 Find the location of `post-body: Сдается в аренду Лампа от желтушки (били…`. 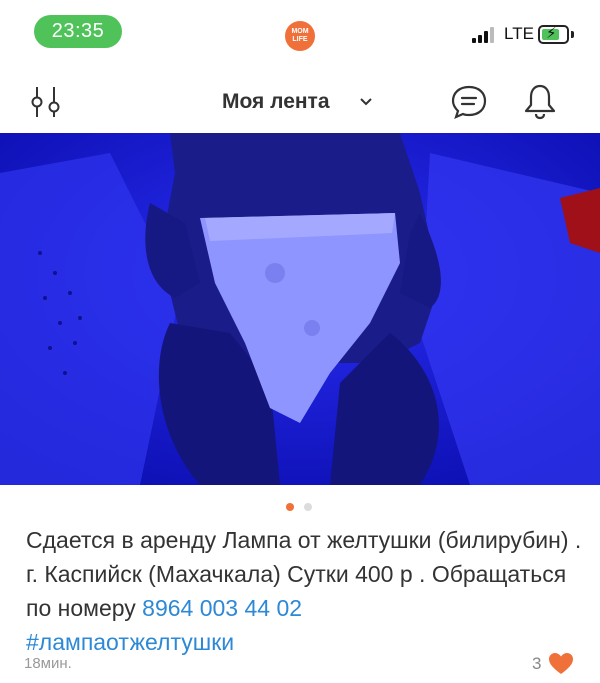

post-body: Сдается в аренду Лампа от желтушки (били… is located at coordinates (304, 574).